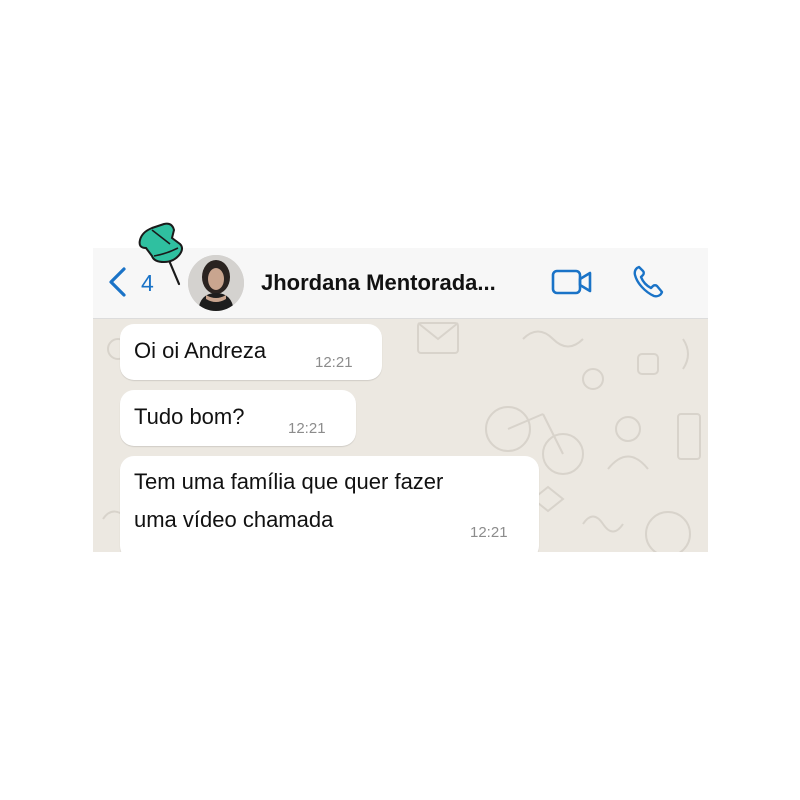  What do you see at coordinates (234, 519) in the screenshot?
I see `message-text: uma vídeo chamada` at bounding box center [234, 519].